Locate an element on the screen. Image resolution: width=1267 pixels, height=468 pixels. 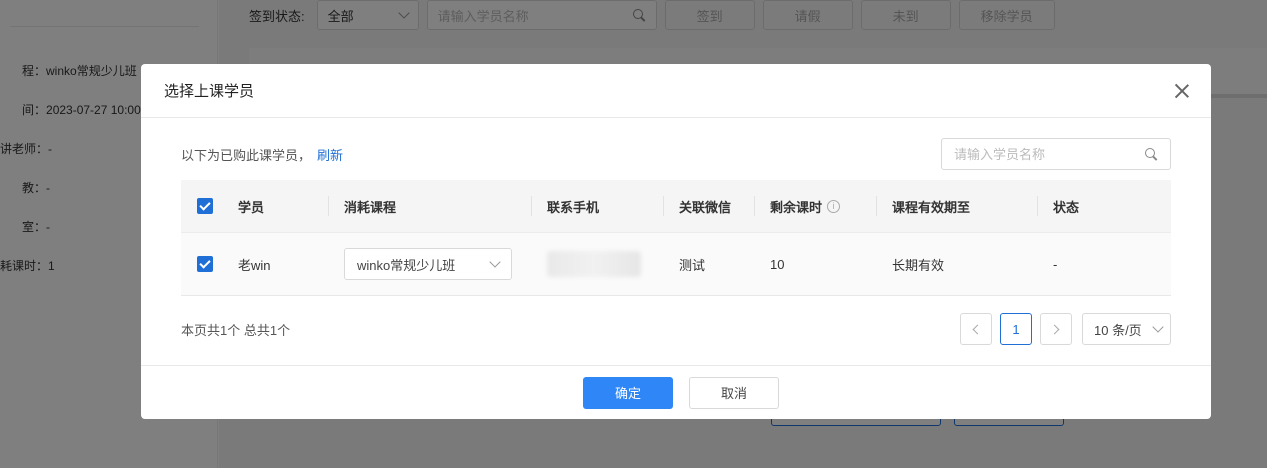
page-number: 1 is located at coordinates (1016, 329).